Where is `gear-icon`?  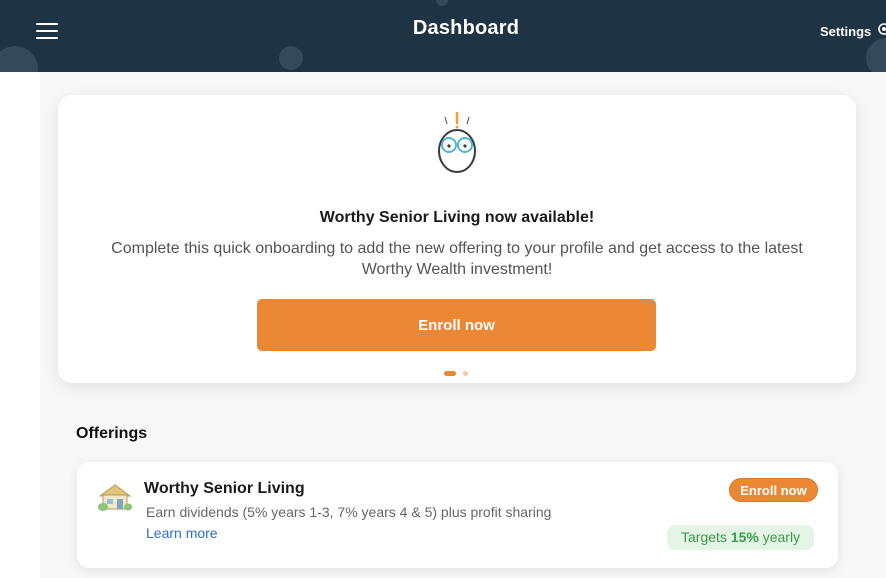 gear-icon is located at coordinates (881, 31).